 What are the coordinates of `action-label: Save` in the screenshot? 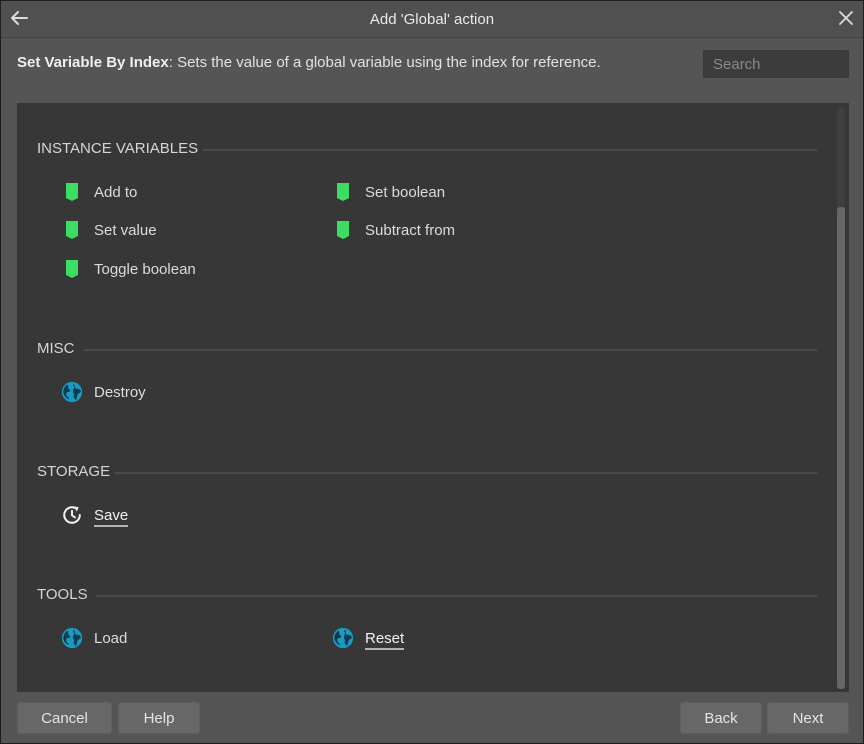 It's located at (111, 517).